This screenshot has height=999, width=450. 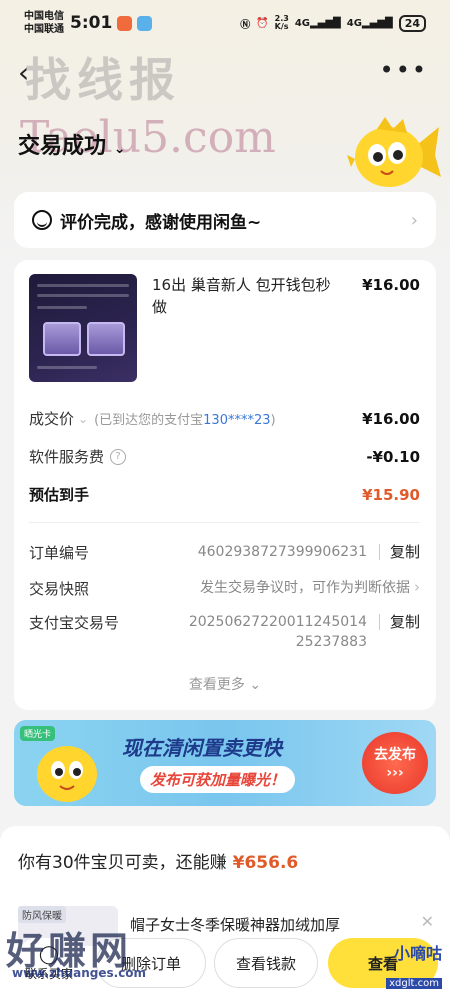 What do you see at coordinates (305, 588) in the screenshot?
I see `snapshot-value: 发生交易争议时，可作为判断依据` at bounding box center [305, 588].